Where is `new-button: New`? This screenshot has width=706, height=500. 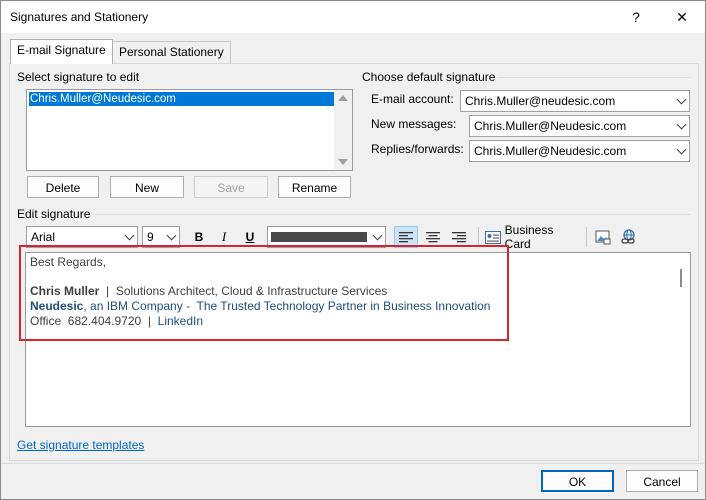 new-button: New is located at coordinates (147, 187).